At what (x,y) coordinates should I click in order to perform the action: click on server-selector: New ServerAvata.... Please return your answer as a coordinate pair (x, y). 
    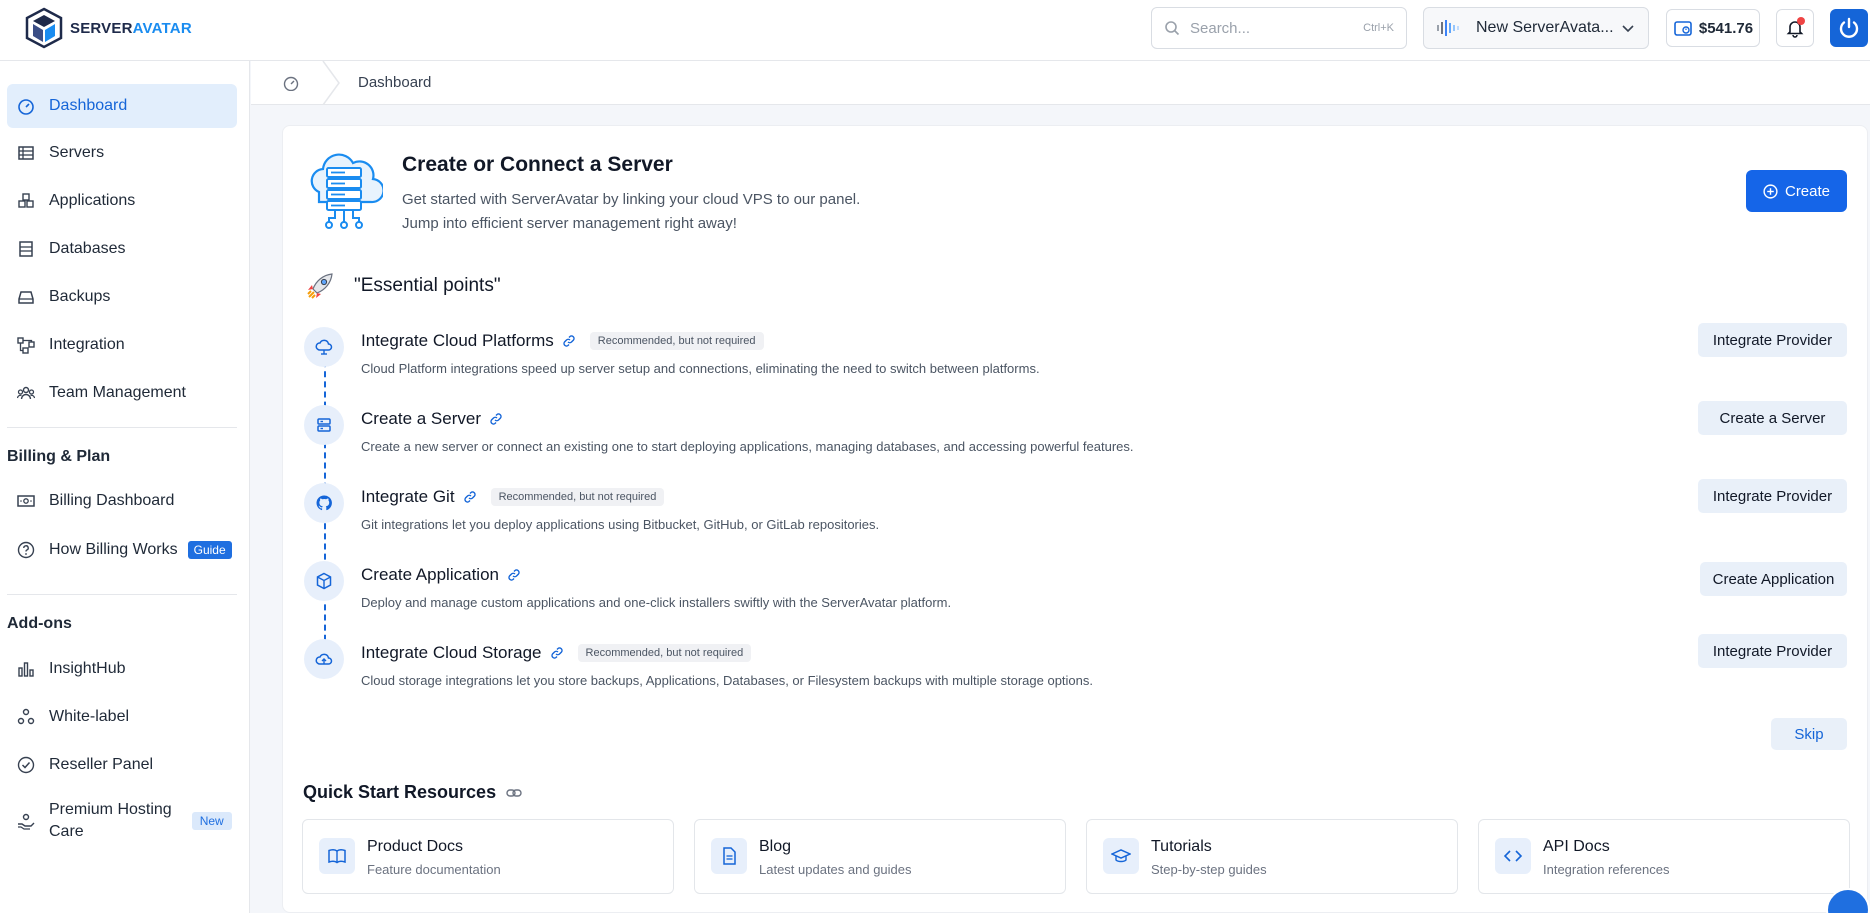
    Looking at the image, I should click on (1536, 28).